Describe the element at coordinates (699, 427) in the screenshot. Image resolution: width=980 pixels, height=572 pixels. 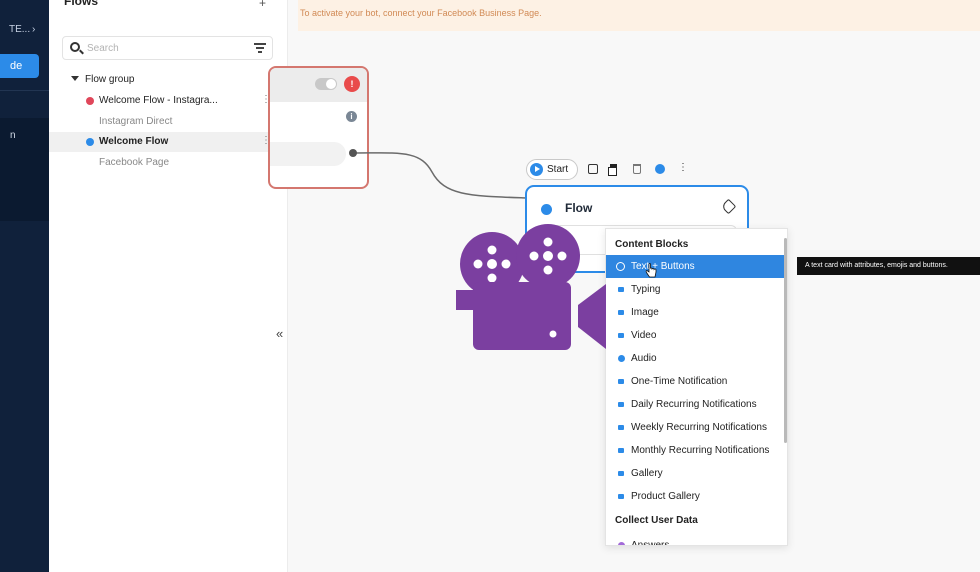
I see `menu-item-label: Weekly Recurring Notifications` at that location.